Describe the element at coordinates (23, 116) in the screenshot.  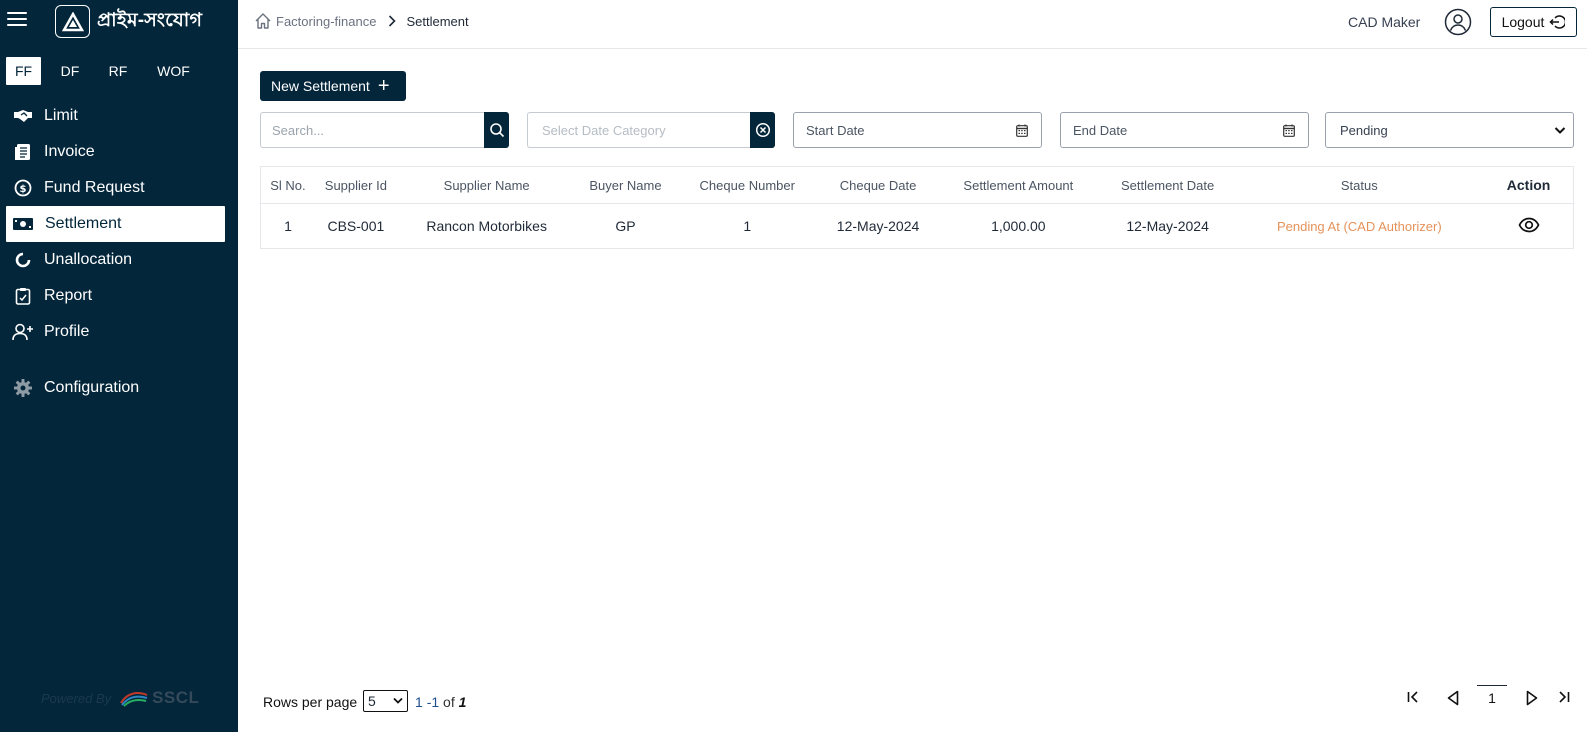
I see `handshake-icon` at that location.